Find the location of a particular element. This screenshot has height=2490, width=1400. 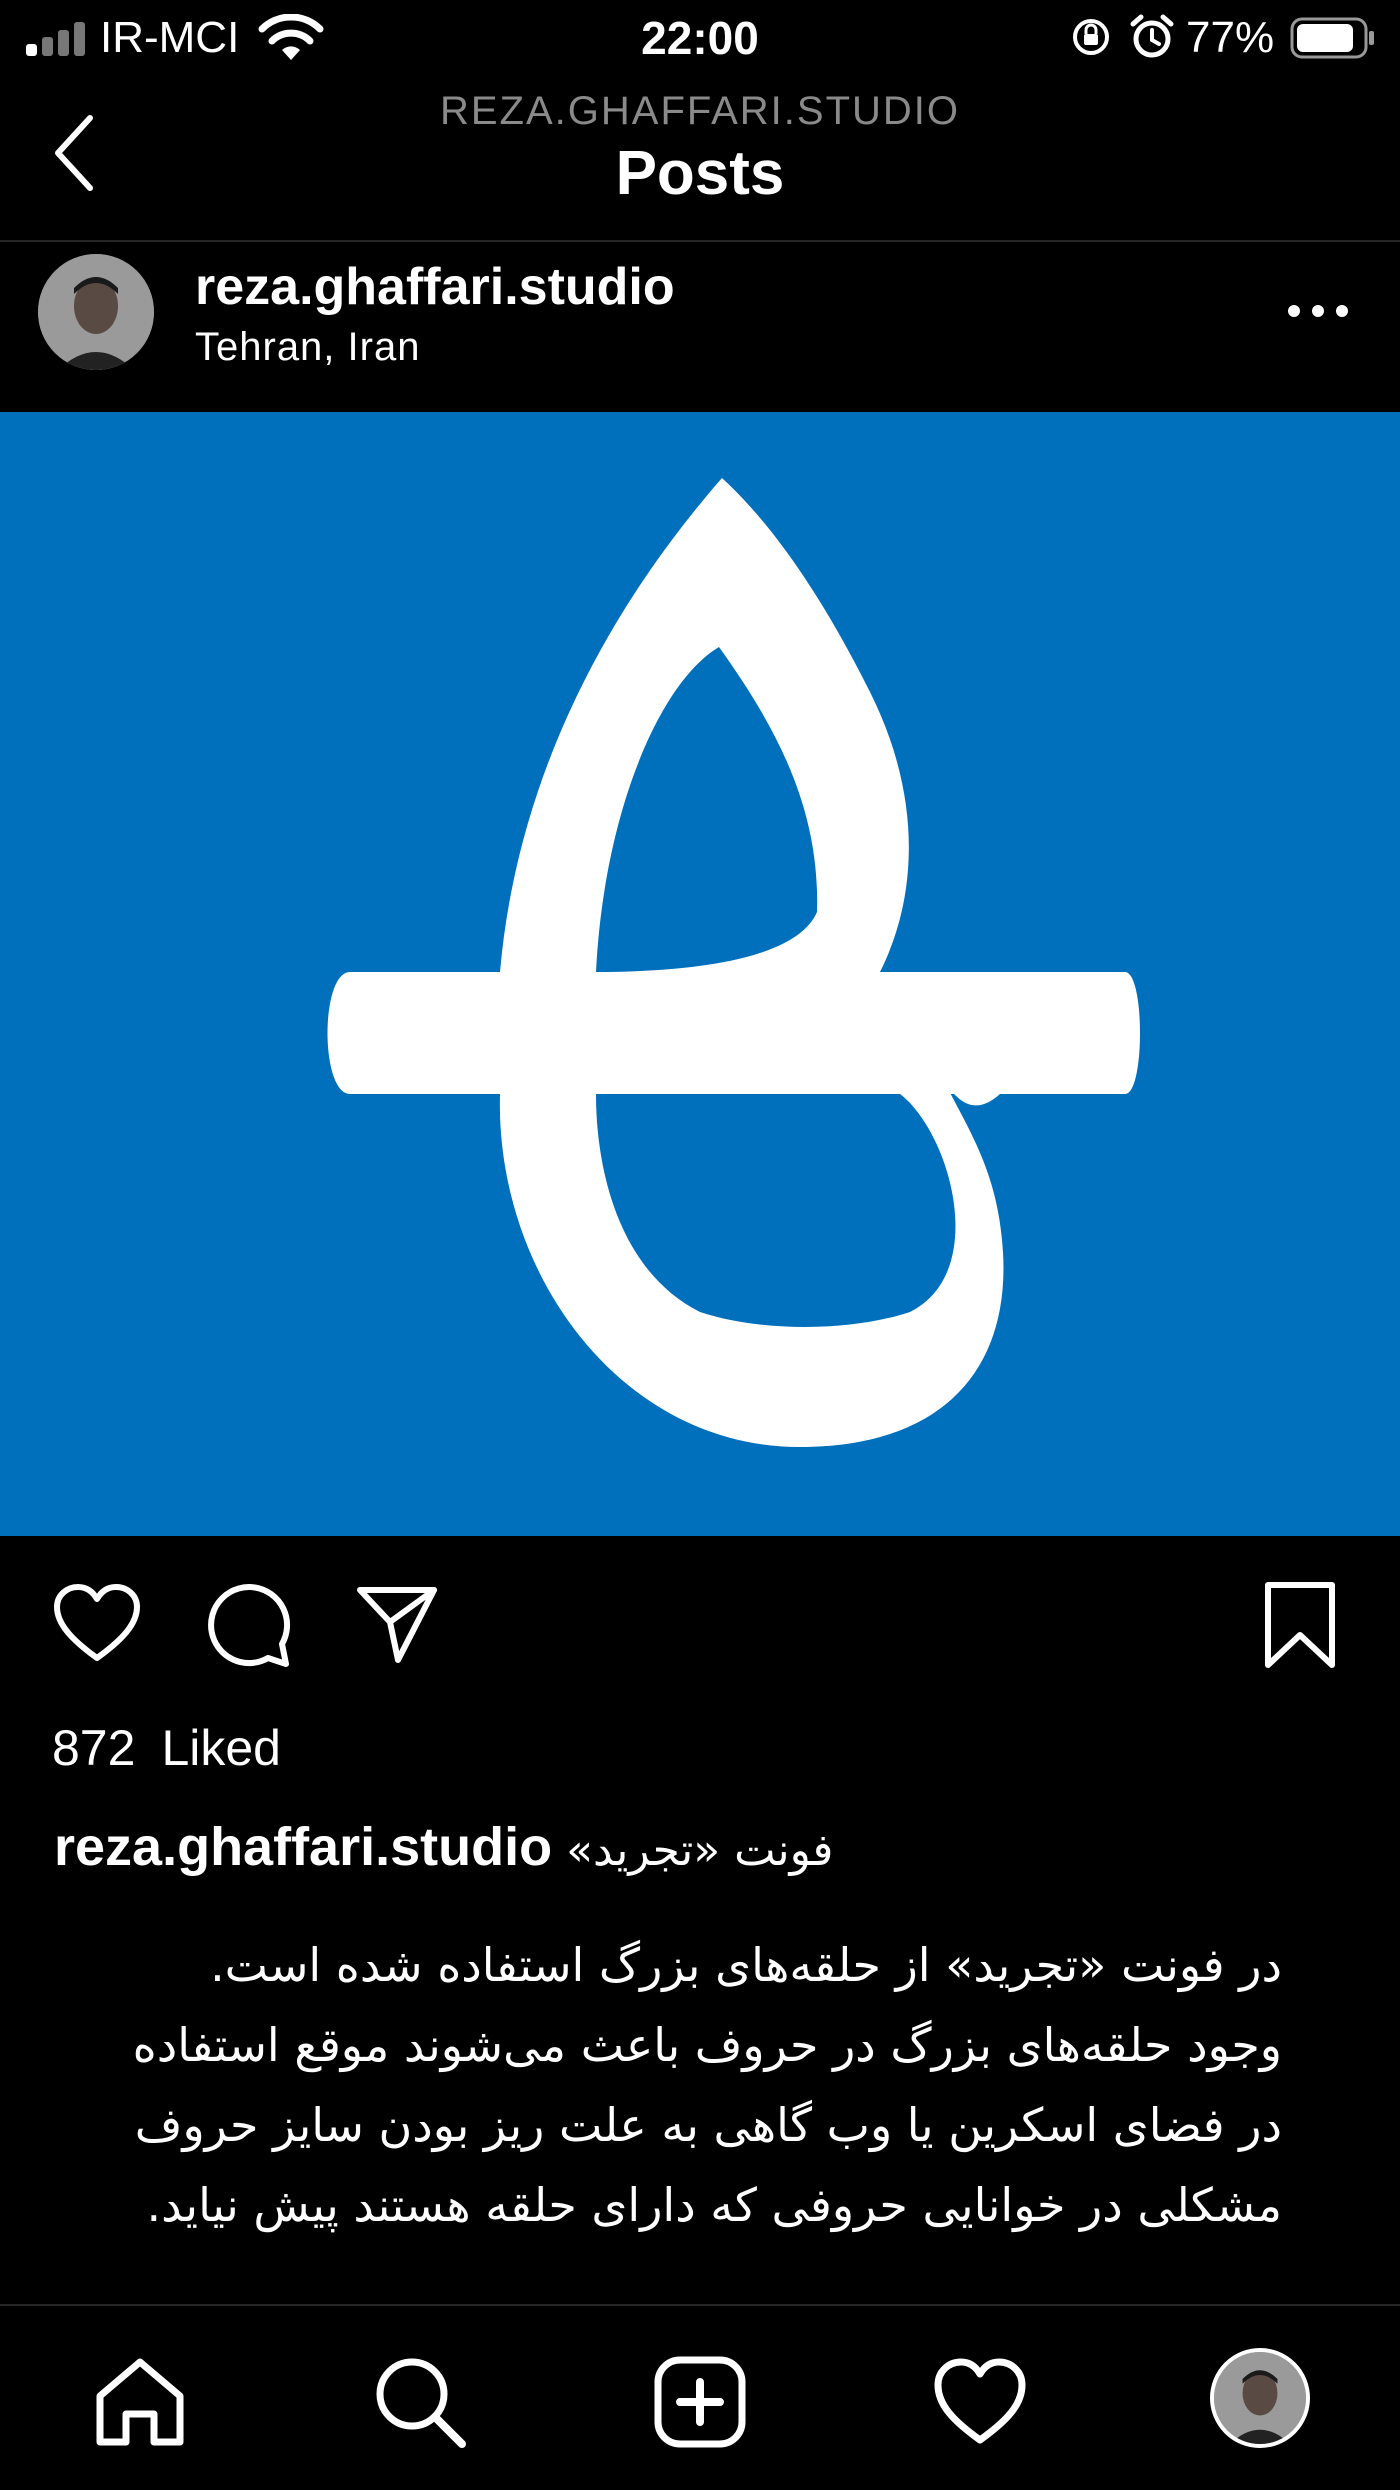

orientation-lock-icon is located at coordinates (1091, 37).